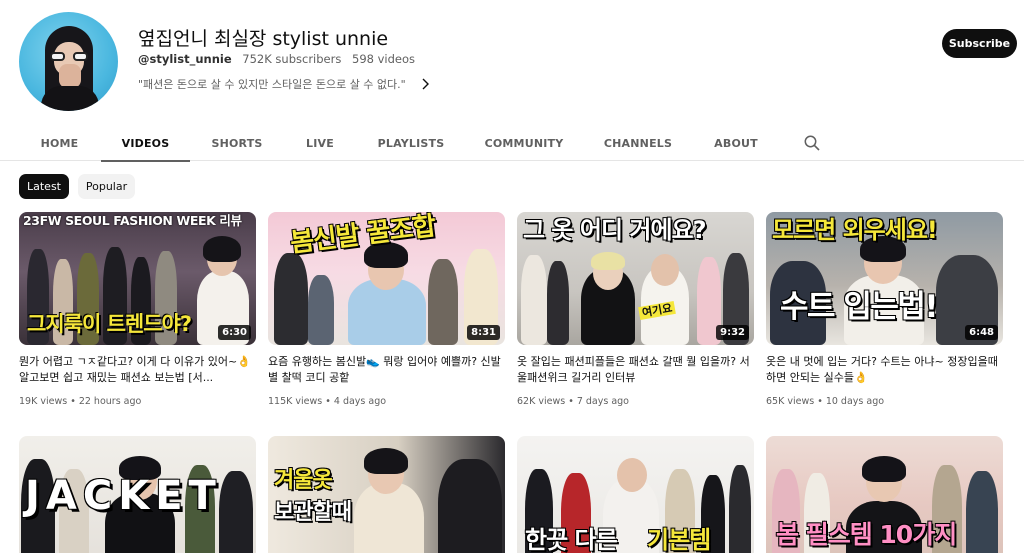  What do you see at coordinates (524, 143) in the screenshot?
I see `tab-community: COMMUNITY` at bounding box center [524, 143].